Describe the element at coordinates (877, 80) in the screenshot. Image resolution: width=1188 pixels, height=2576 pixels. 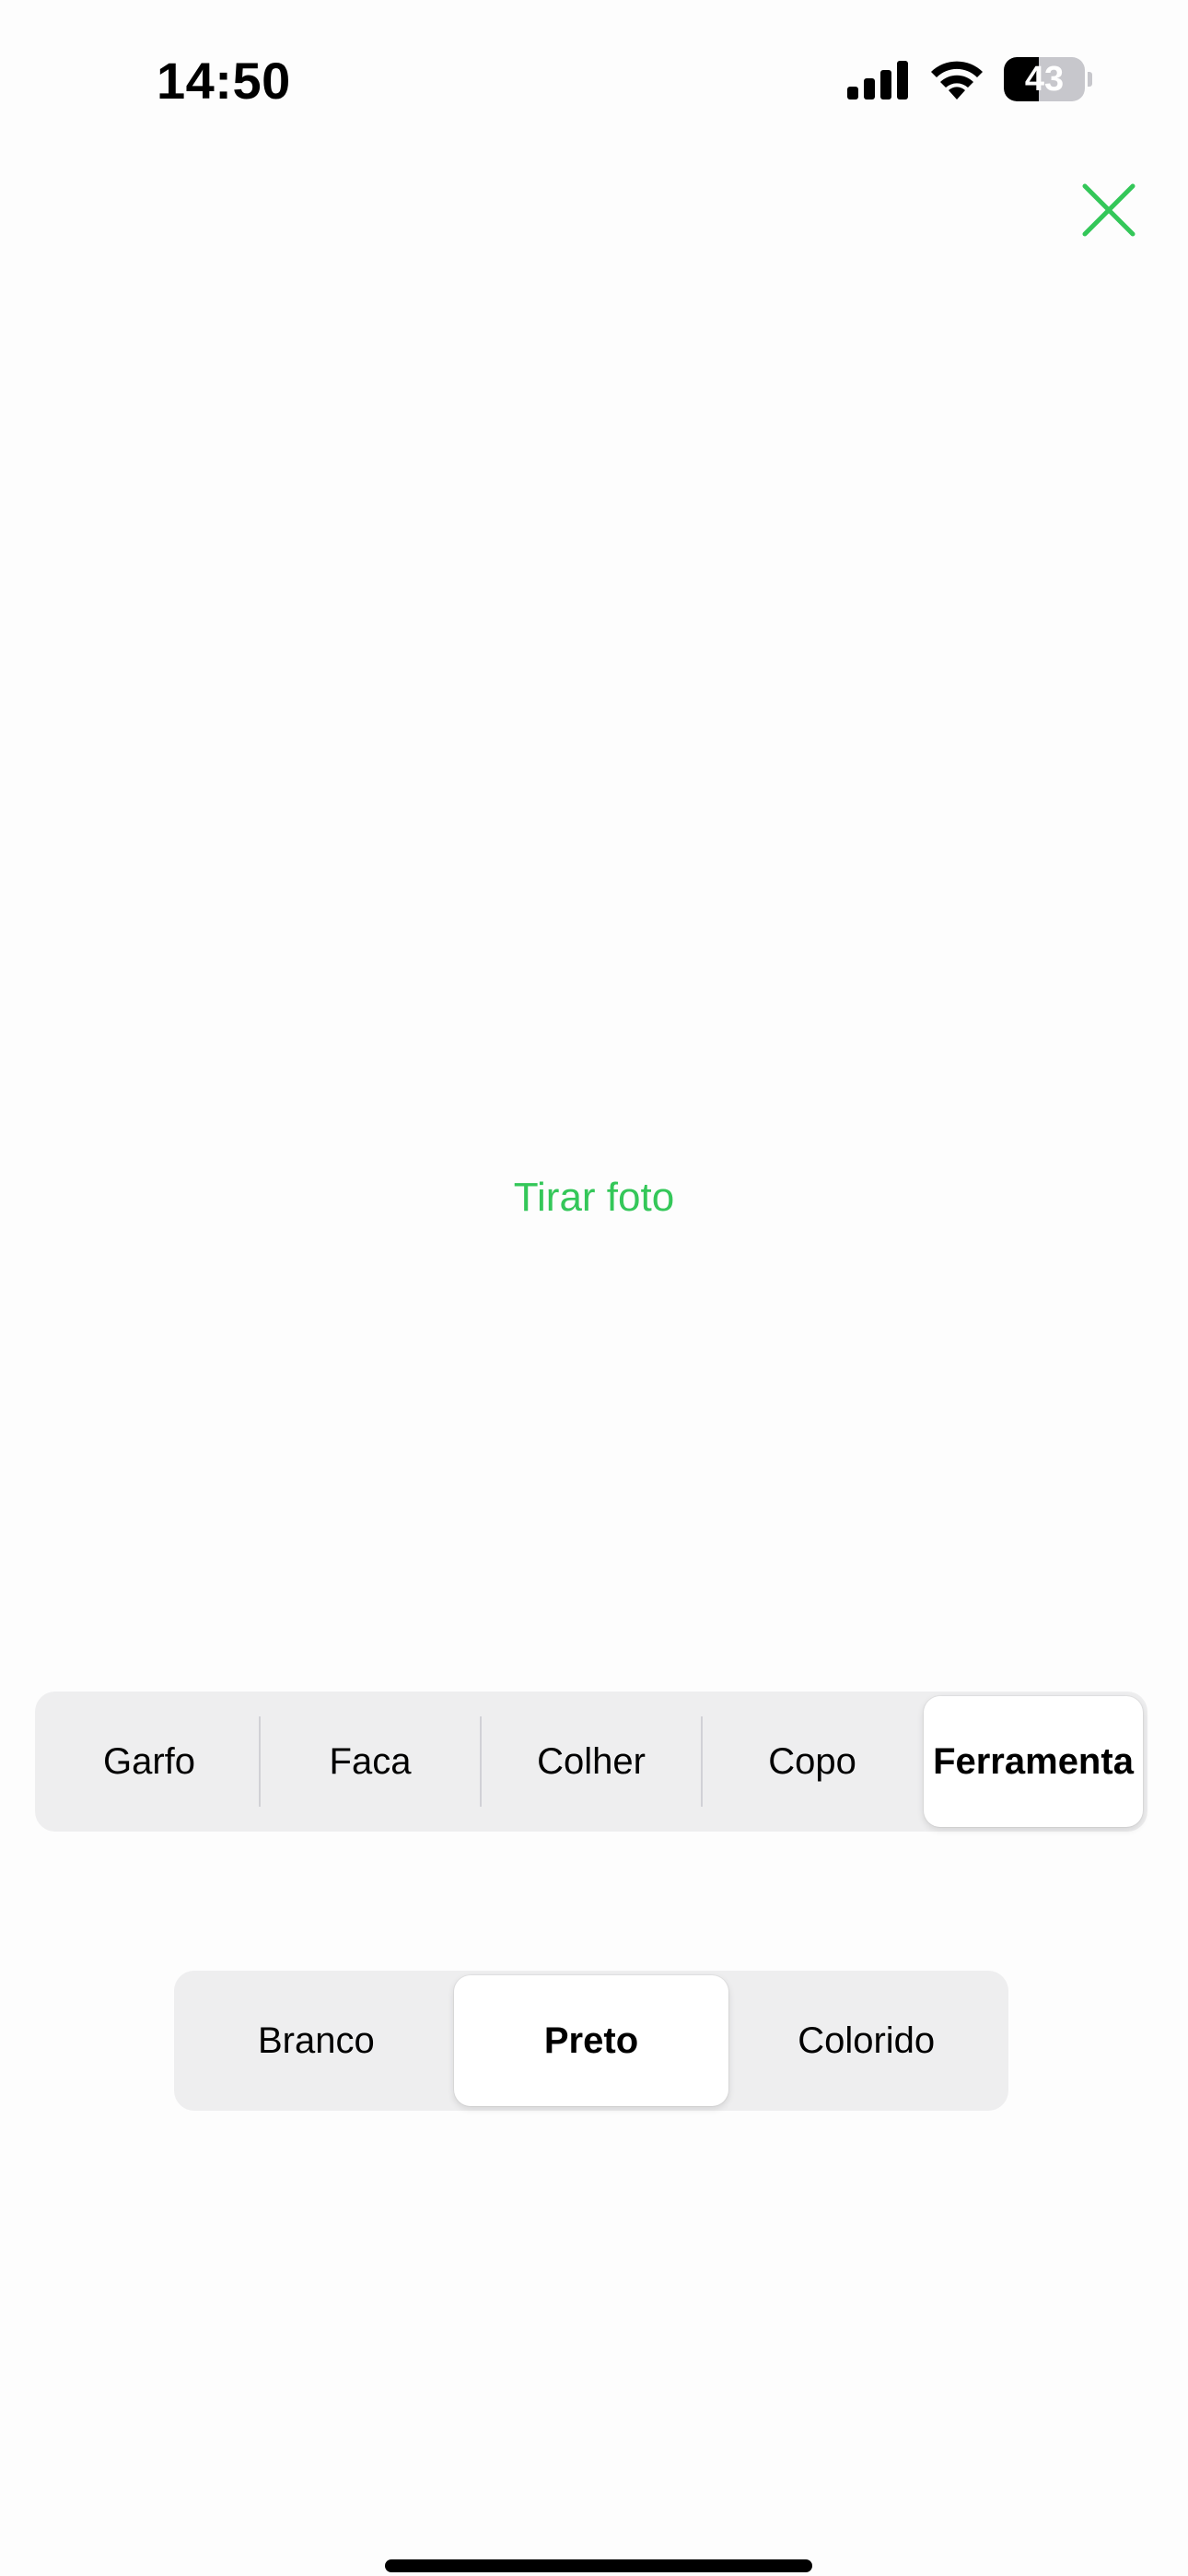
I see `cellular-signal-icon` at that location.